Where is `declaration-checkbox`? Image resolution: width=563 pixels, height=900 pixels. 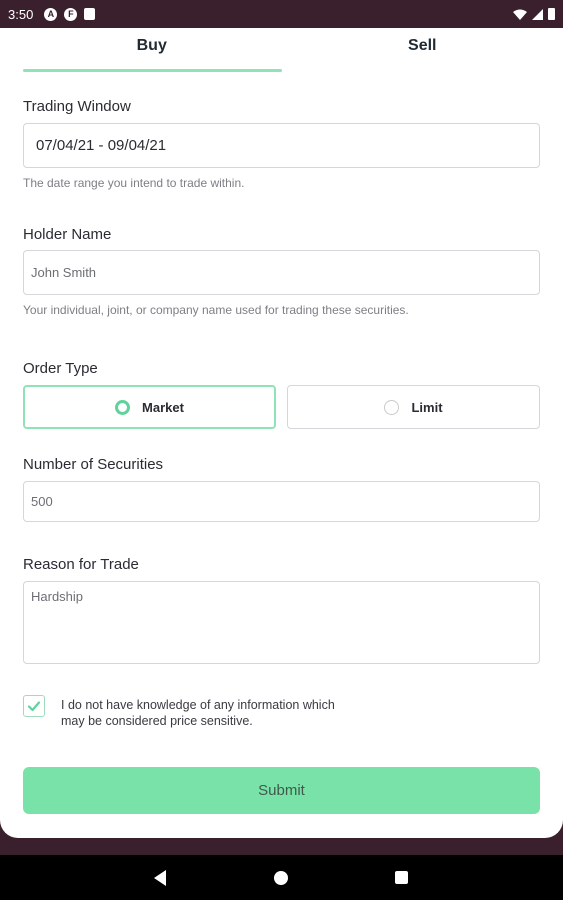 declaration-checkbox is located at coordinates (34, 706).